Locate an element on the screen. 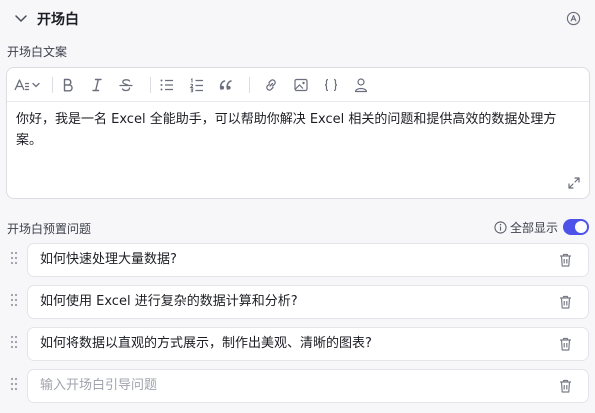 This screenshot has height=413, width=595. show-all-control: 全部显示 is located at coordinates (526, 227).